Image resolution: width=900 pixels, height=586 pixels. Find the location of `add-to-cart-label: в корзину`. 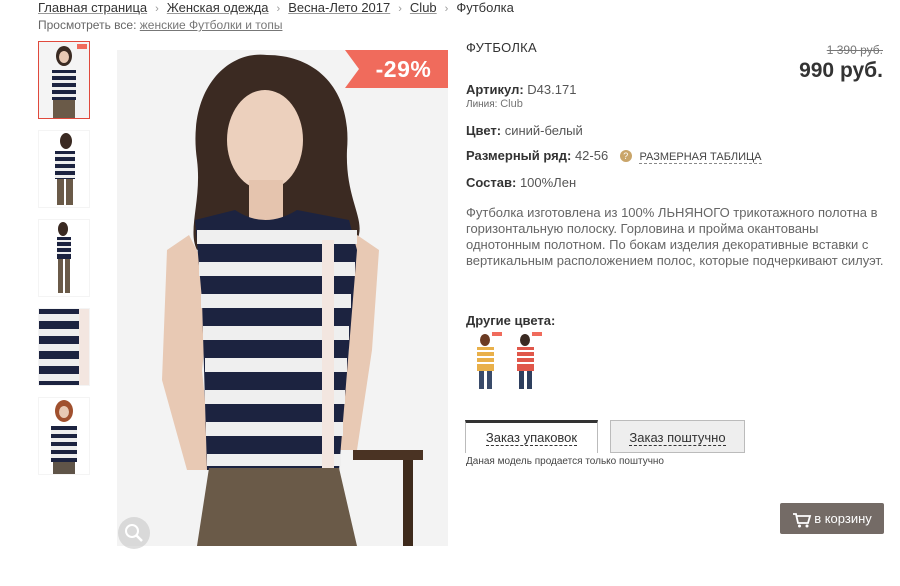

add-to-cart-label: в корзину is located at coordinates (843, 518).